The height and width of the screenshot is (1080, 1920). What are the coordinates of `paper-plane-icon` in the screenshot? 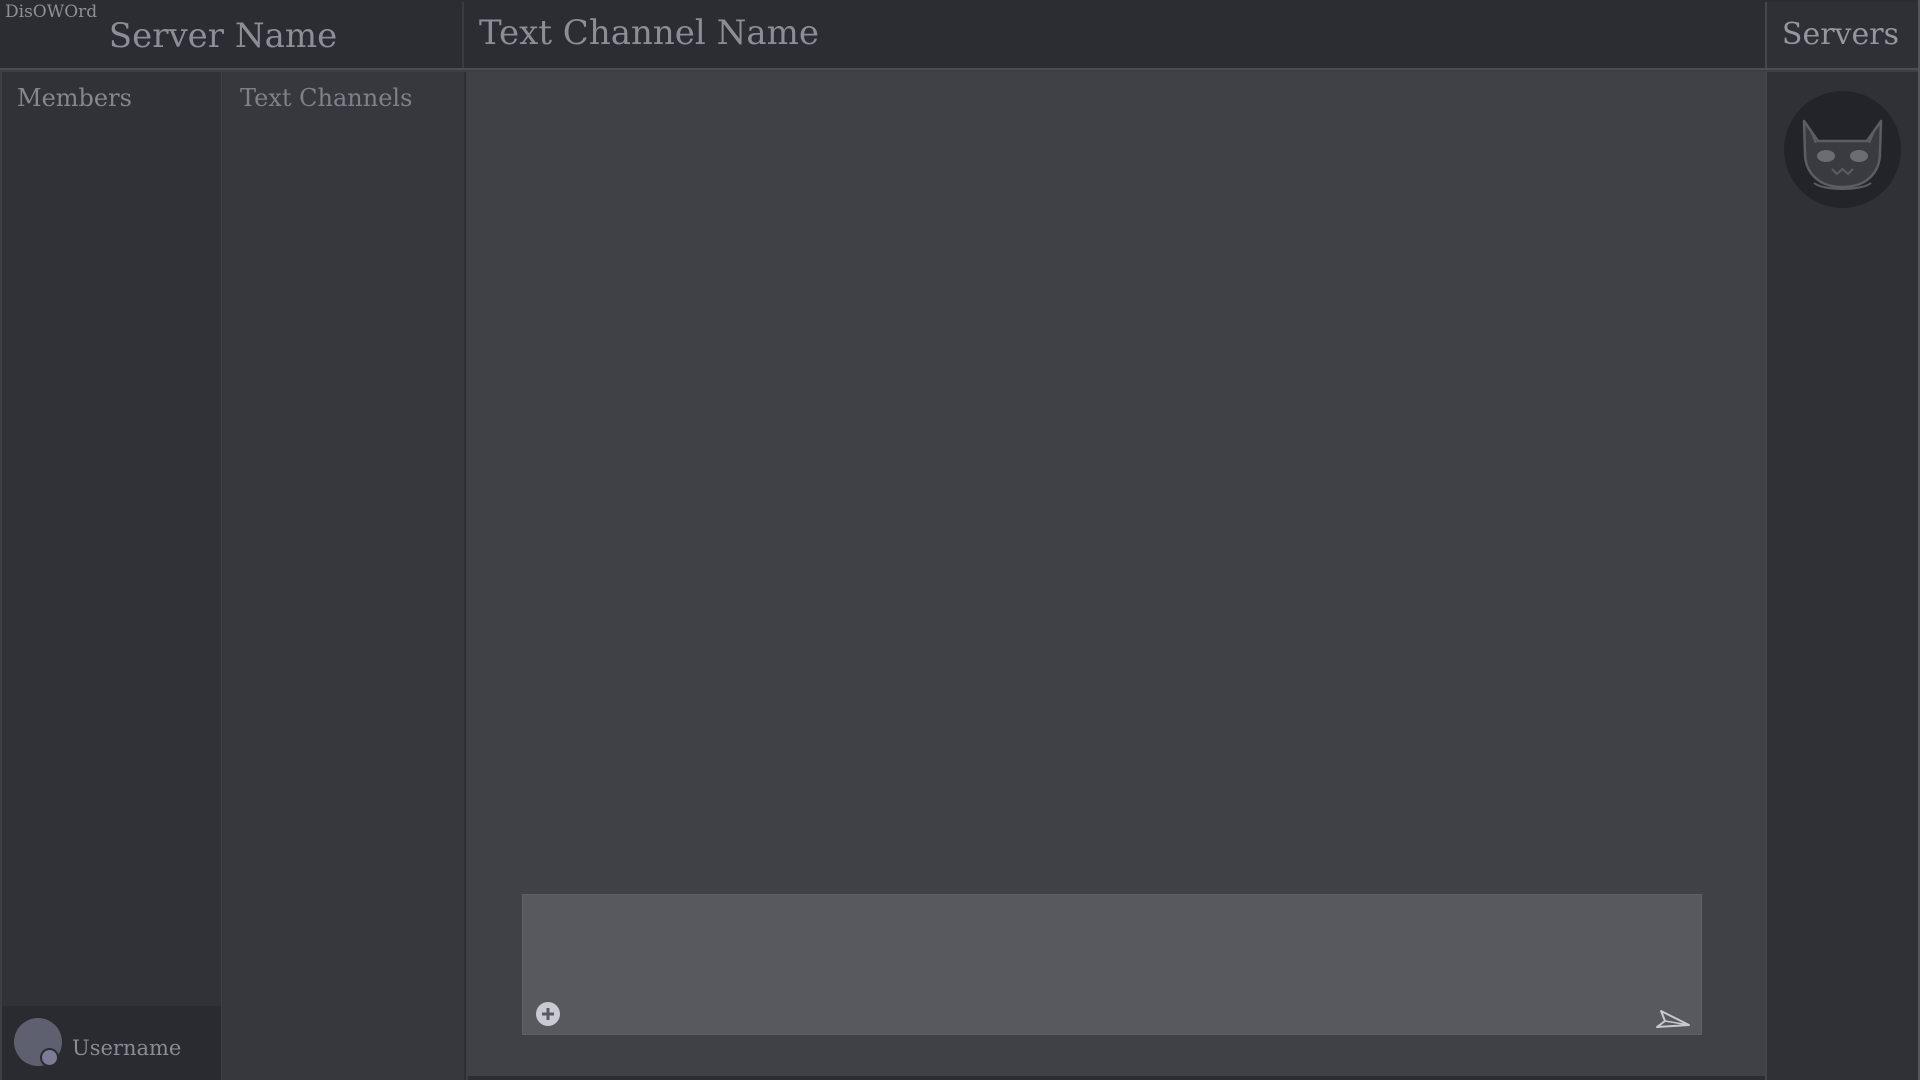 It's located at (1673, 1018).